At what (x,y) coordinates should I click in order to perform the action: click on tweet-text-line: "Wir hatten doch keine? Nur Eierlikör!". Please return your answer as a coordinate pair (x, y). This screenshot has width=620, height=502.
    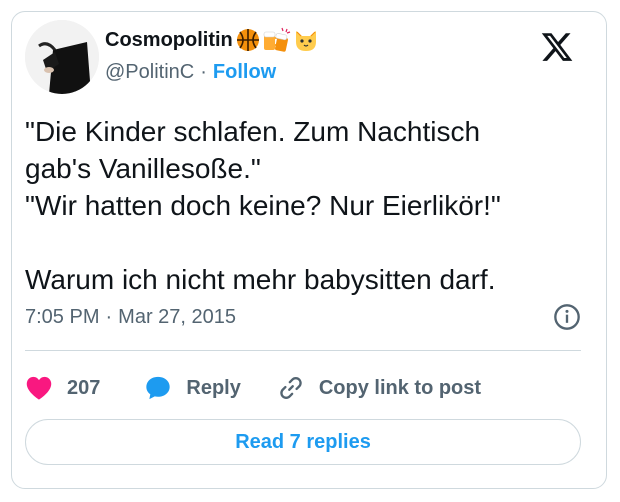
    Looking at the image, I should click on (263, 205).